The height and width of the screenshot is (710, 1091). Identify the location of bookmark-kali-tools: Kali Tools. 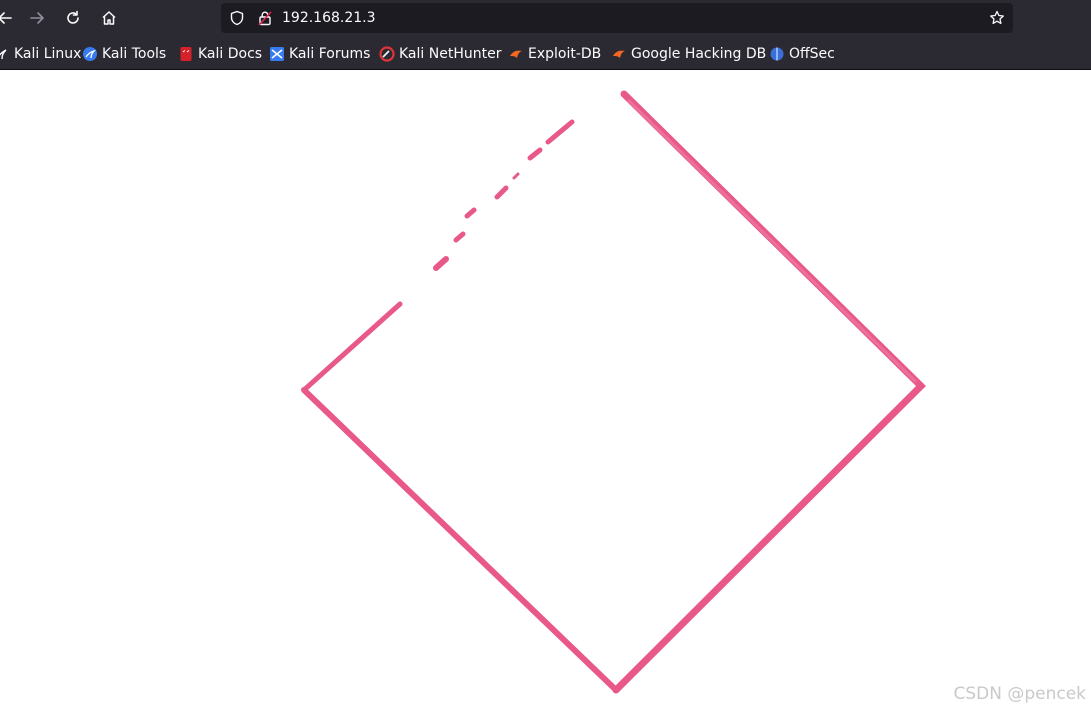
(124, 54).